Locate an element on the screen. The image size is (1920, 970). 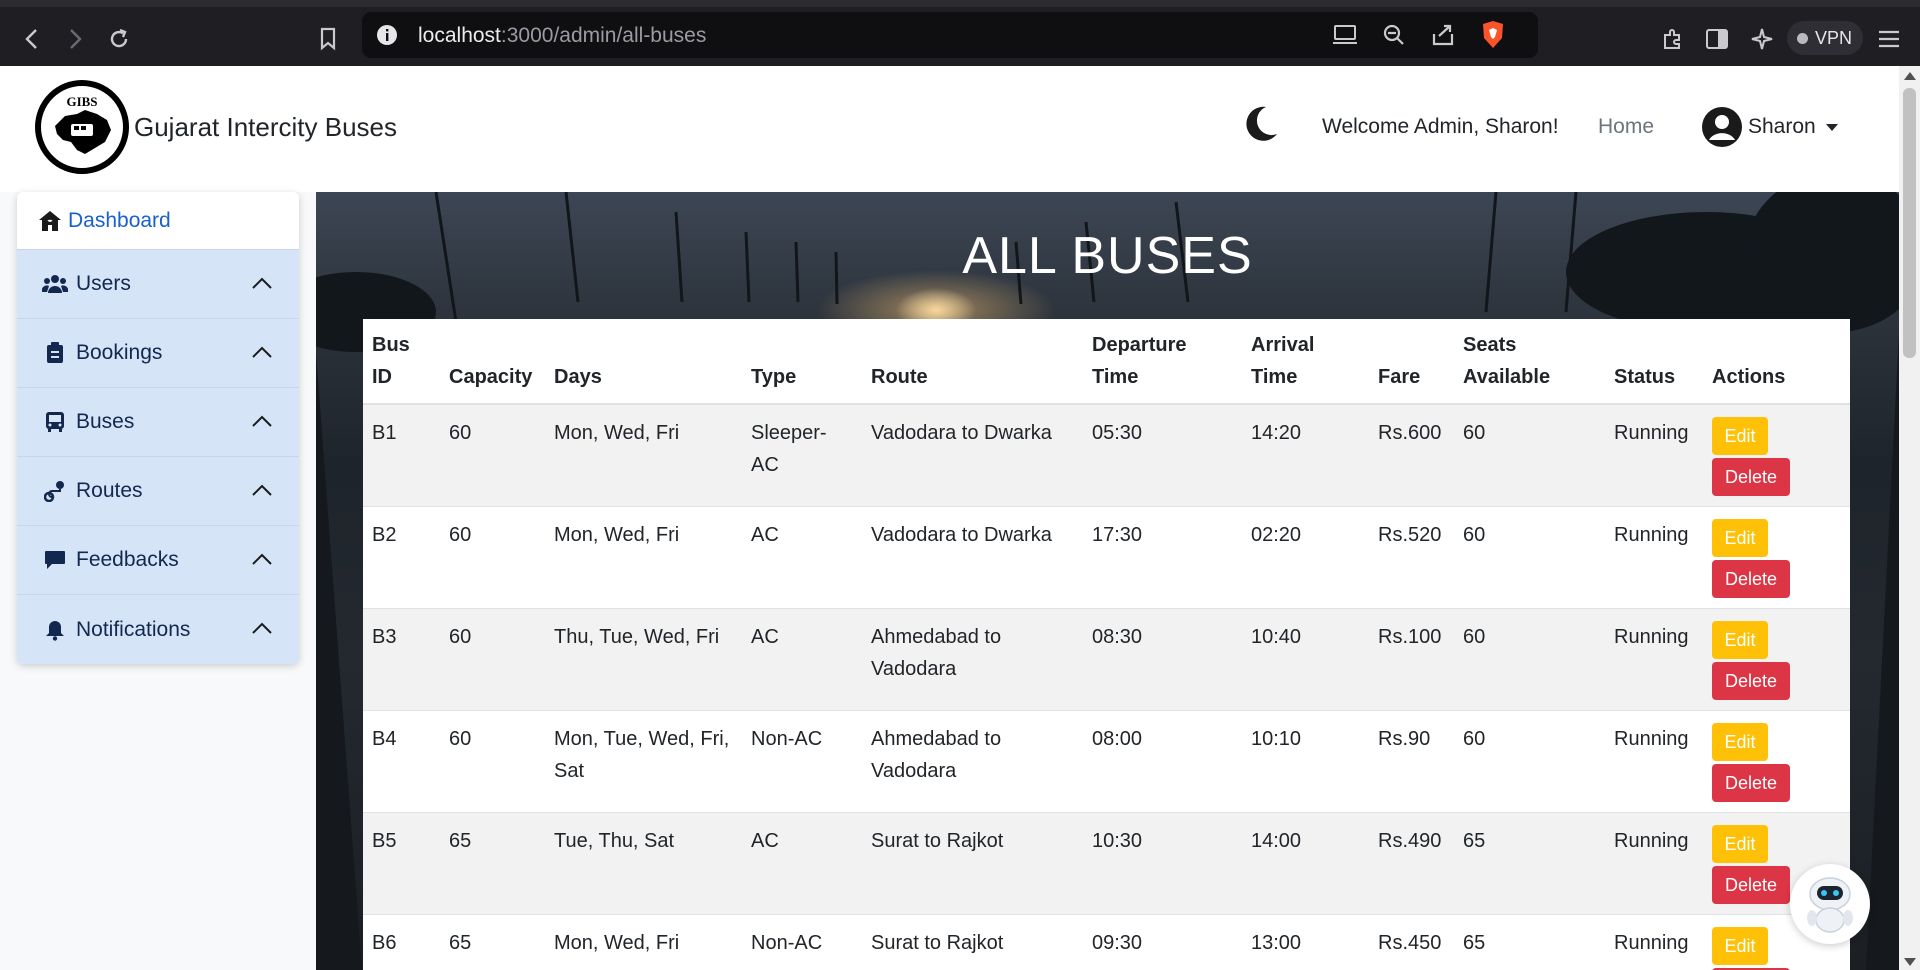
fare-cell: Rs.600 is located at coordinates (1411, 455).